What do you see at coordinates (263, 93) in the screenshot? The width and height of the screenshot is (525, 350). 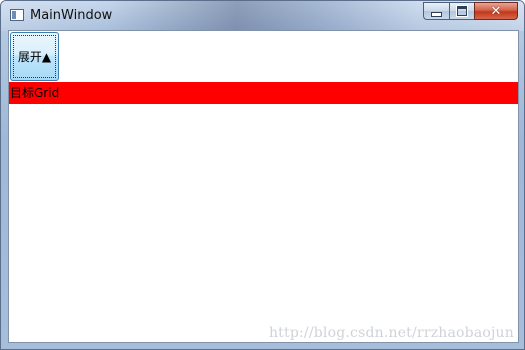 I see `target-grid: 目标Grid` at bounding box center [263, 93].